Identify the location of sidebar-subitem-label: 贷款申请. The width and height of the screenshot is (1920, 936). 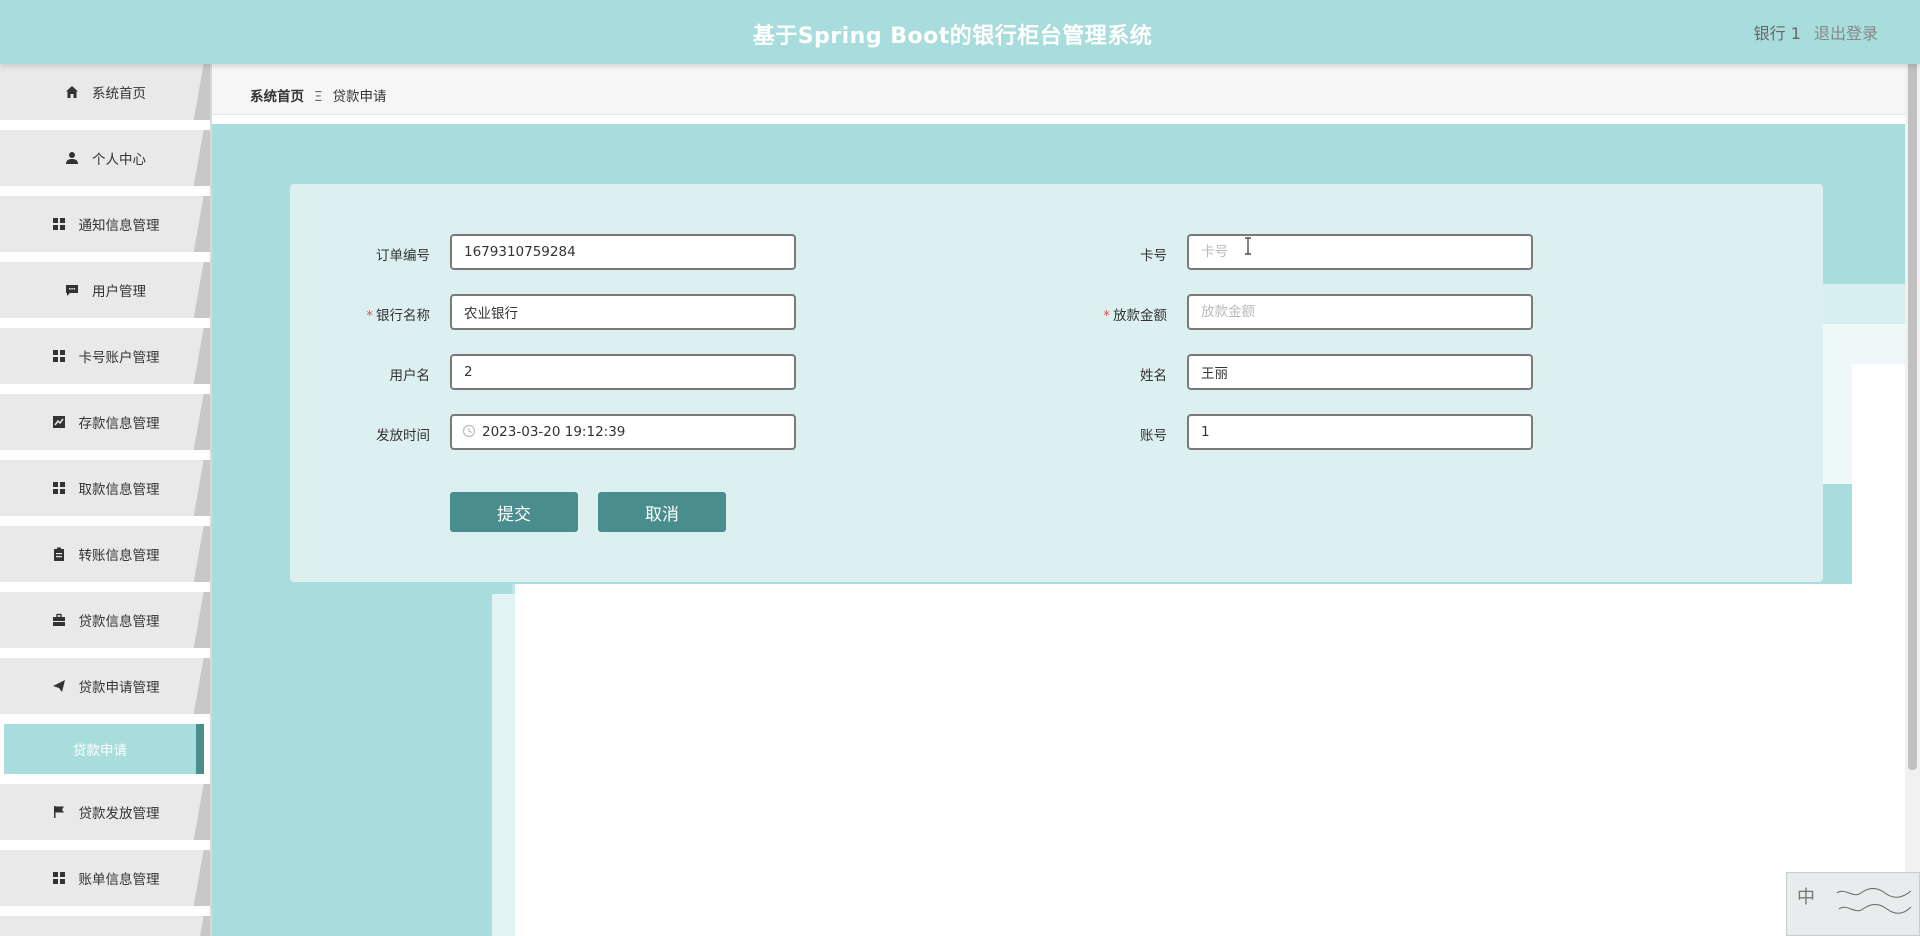
(100, 751).